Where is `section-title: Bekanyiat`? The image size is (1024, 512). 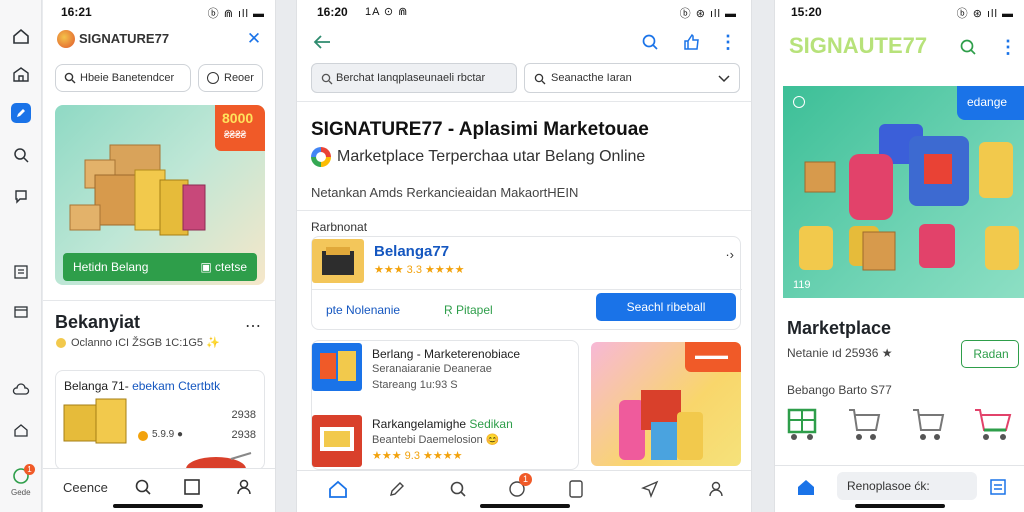
section-title: Bekanyiat is located at coordinates (98, 322).